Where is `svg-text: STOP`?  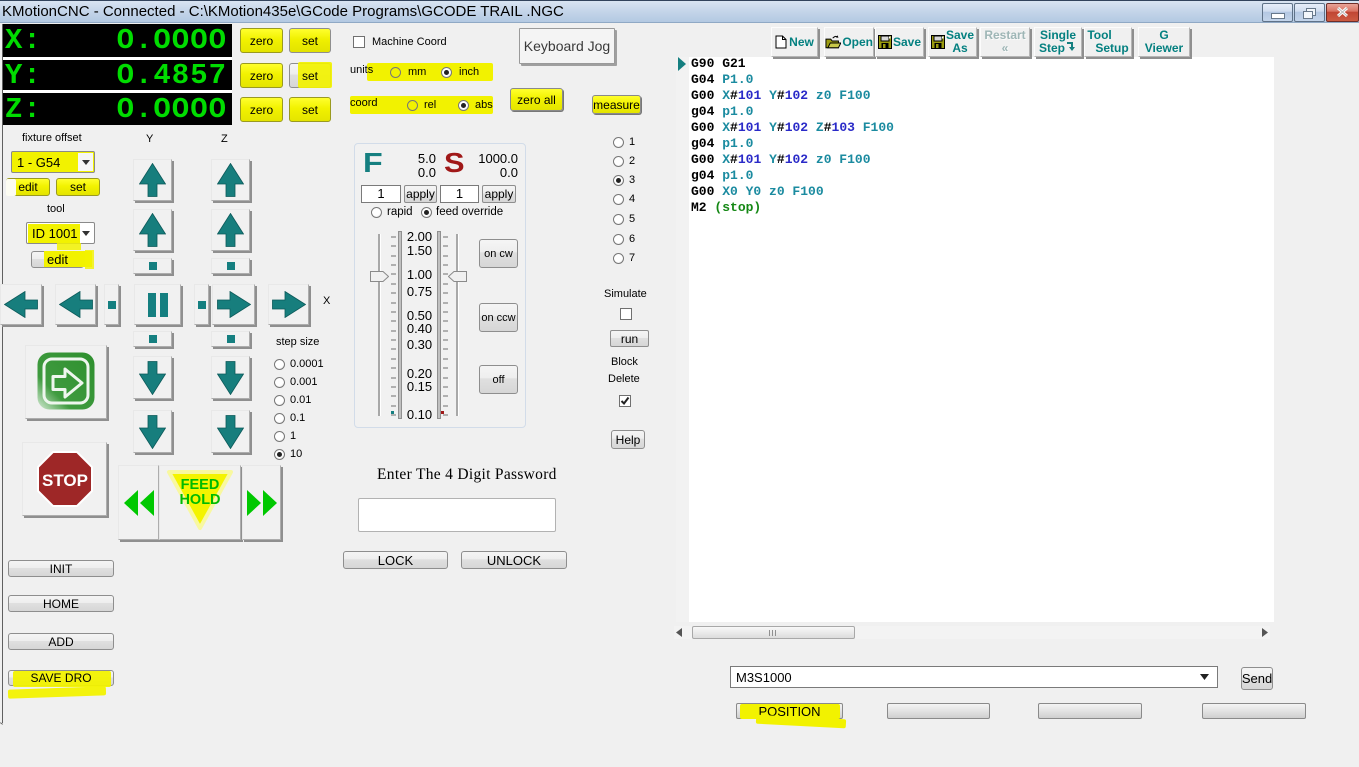
svg-text: STOP is located at coordinates (65, 480).